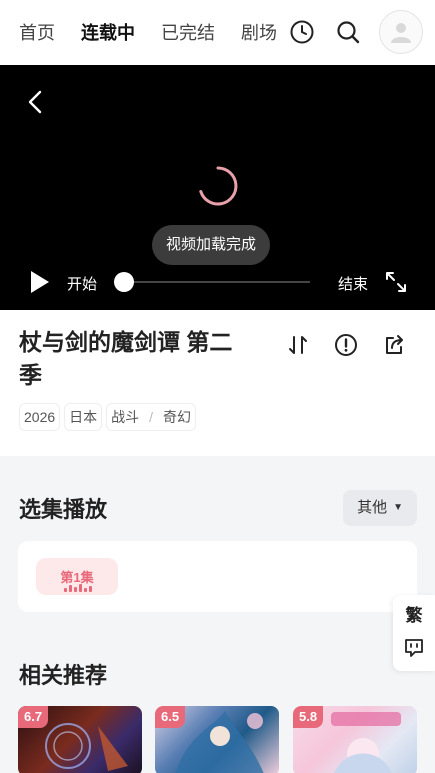 The width and height of the screenshot is (435, 773). I want to click on nav-icon-group, so click(355, 32).